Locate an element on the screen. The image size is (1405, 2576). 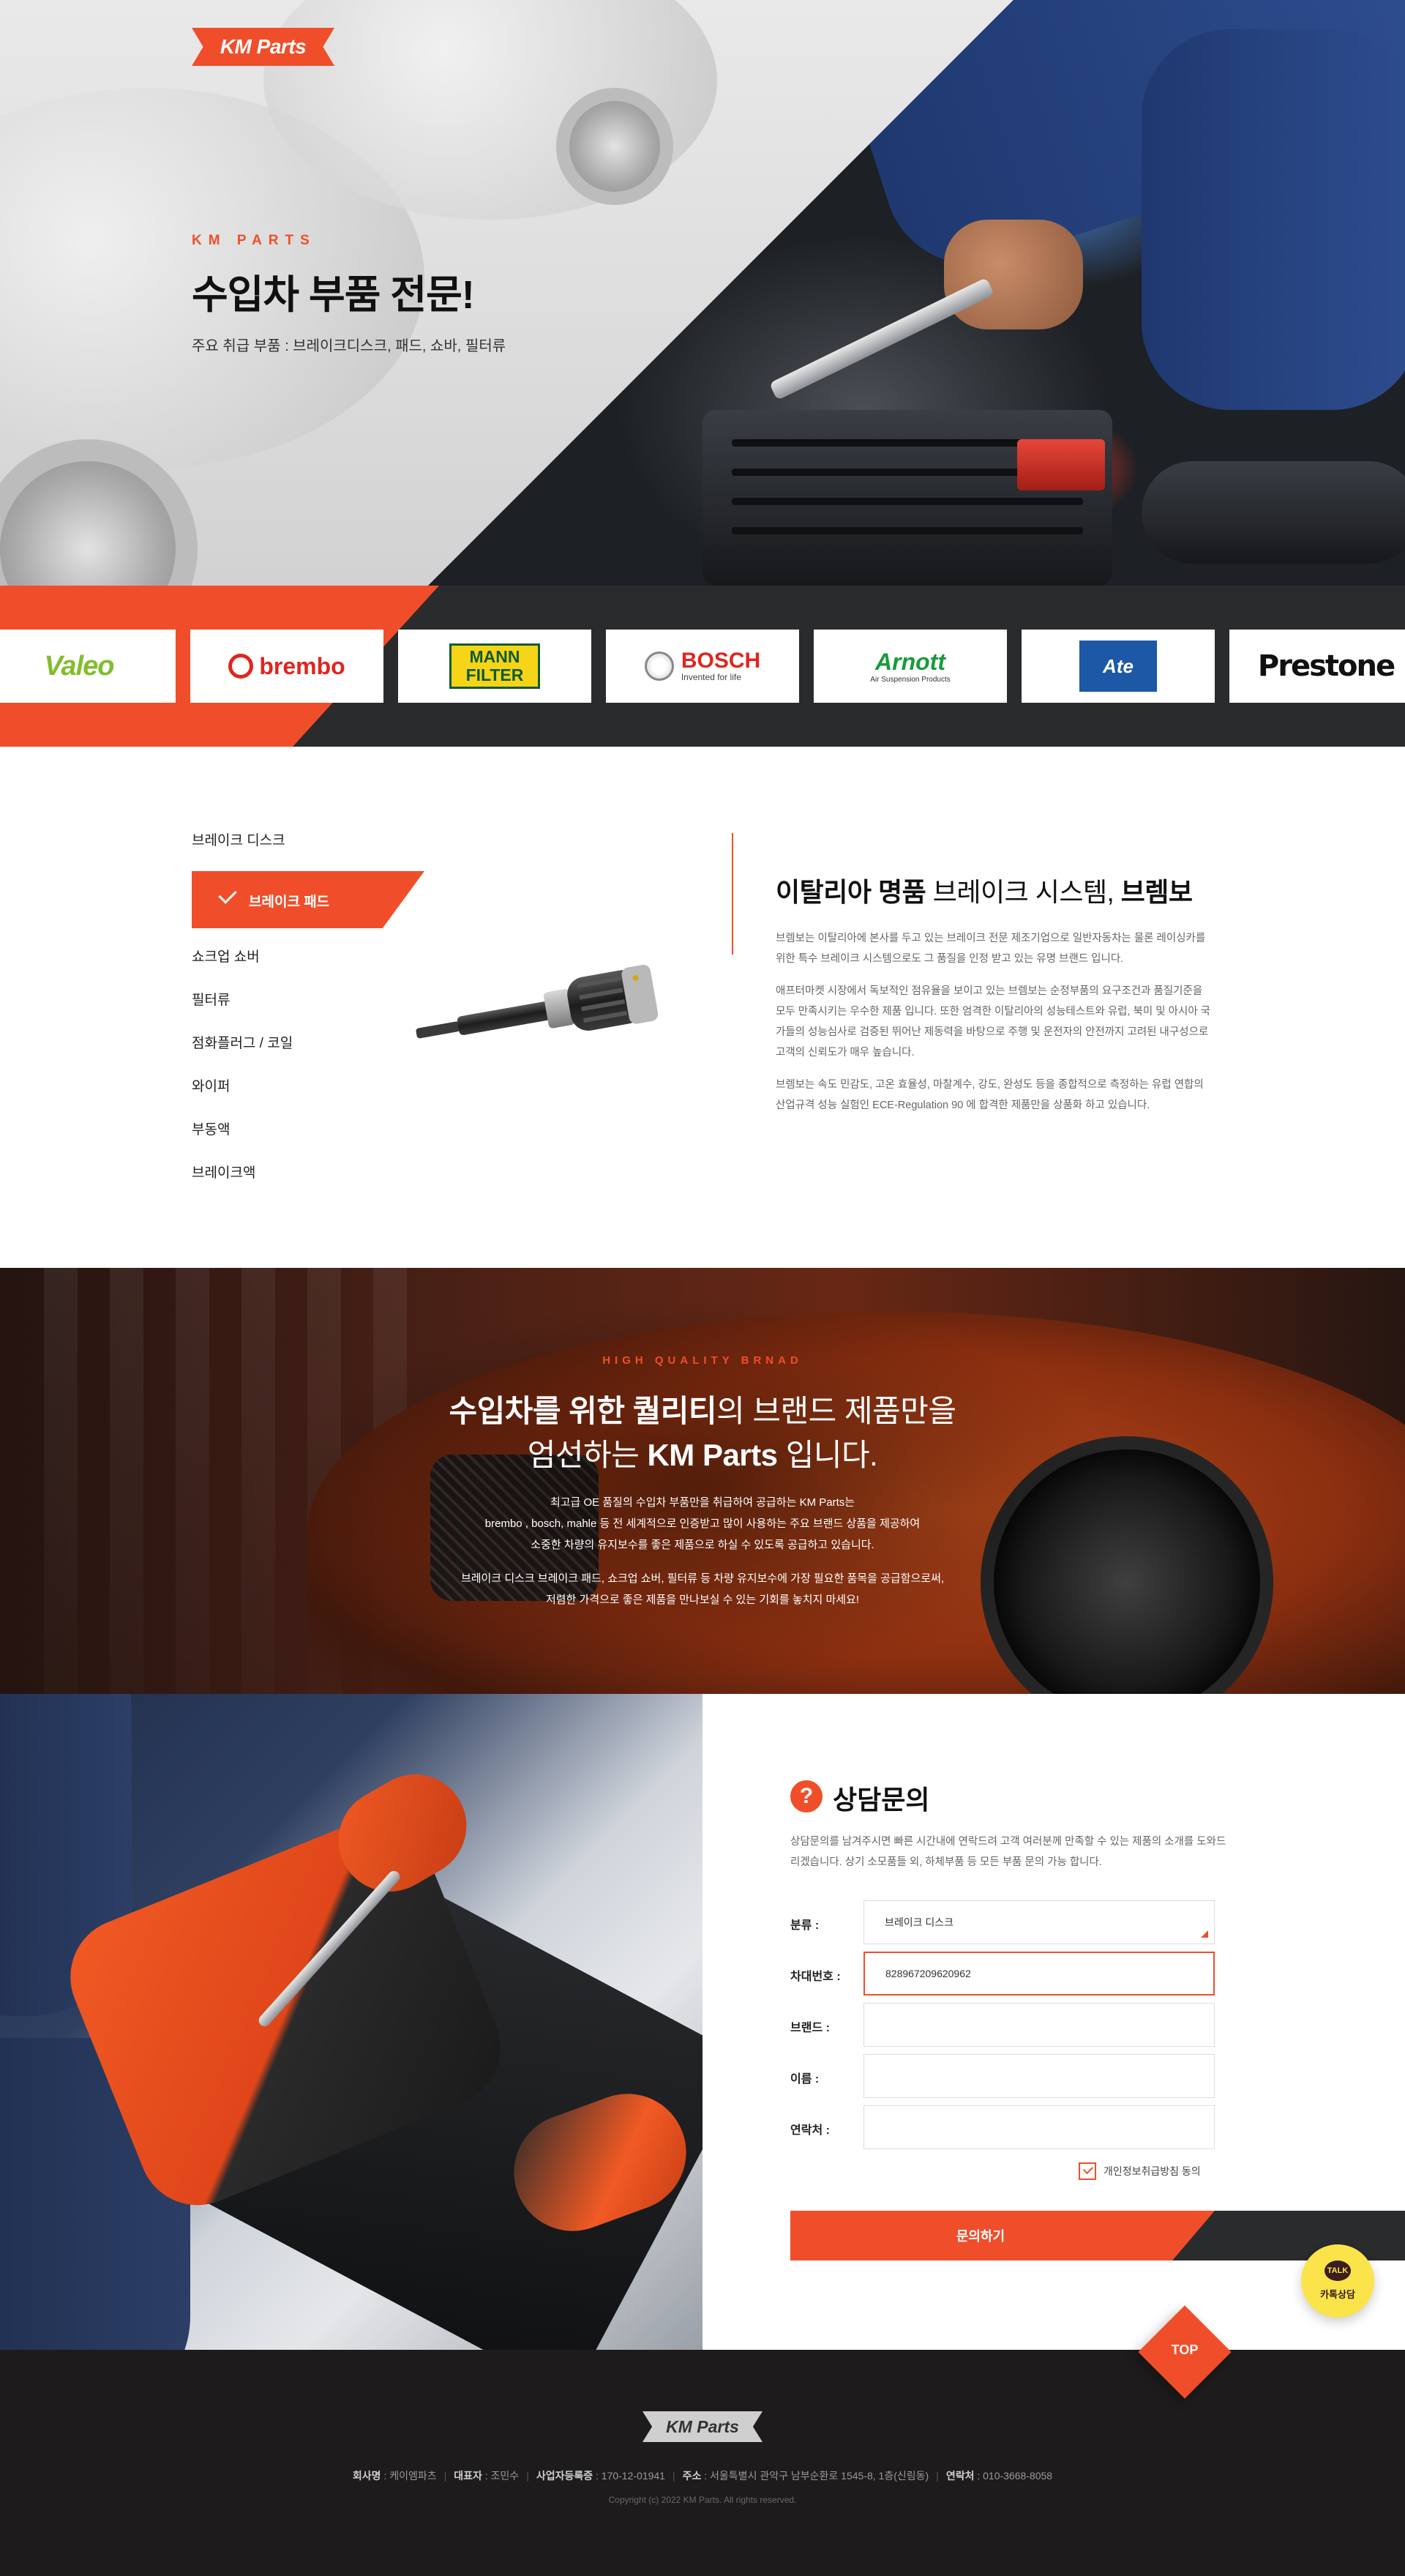
brand-card-arnott: Arnott Air Suspension Products is located at coordinates (910, 666).